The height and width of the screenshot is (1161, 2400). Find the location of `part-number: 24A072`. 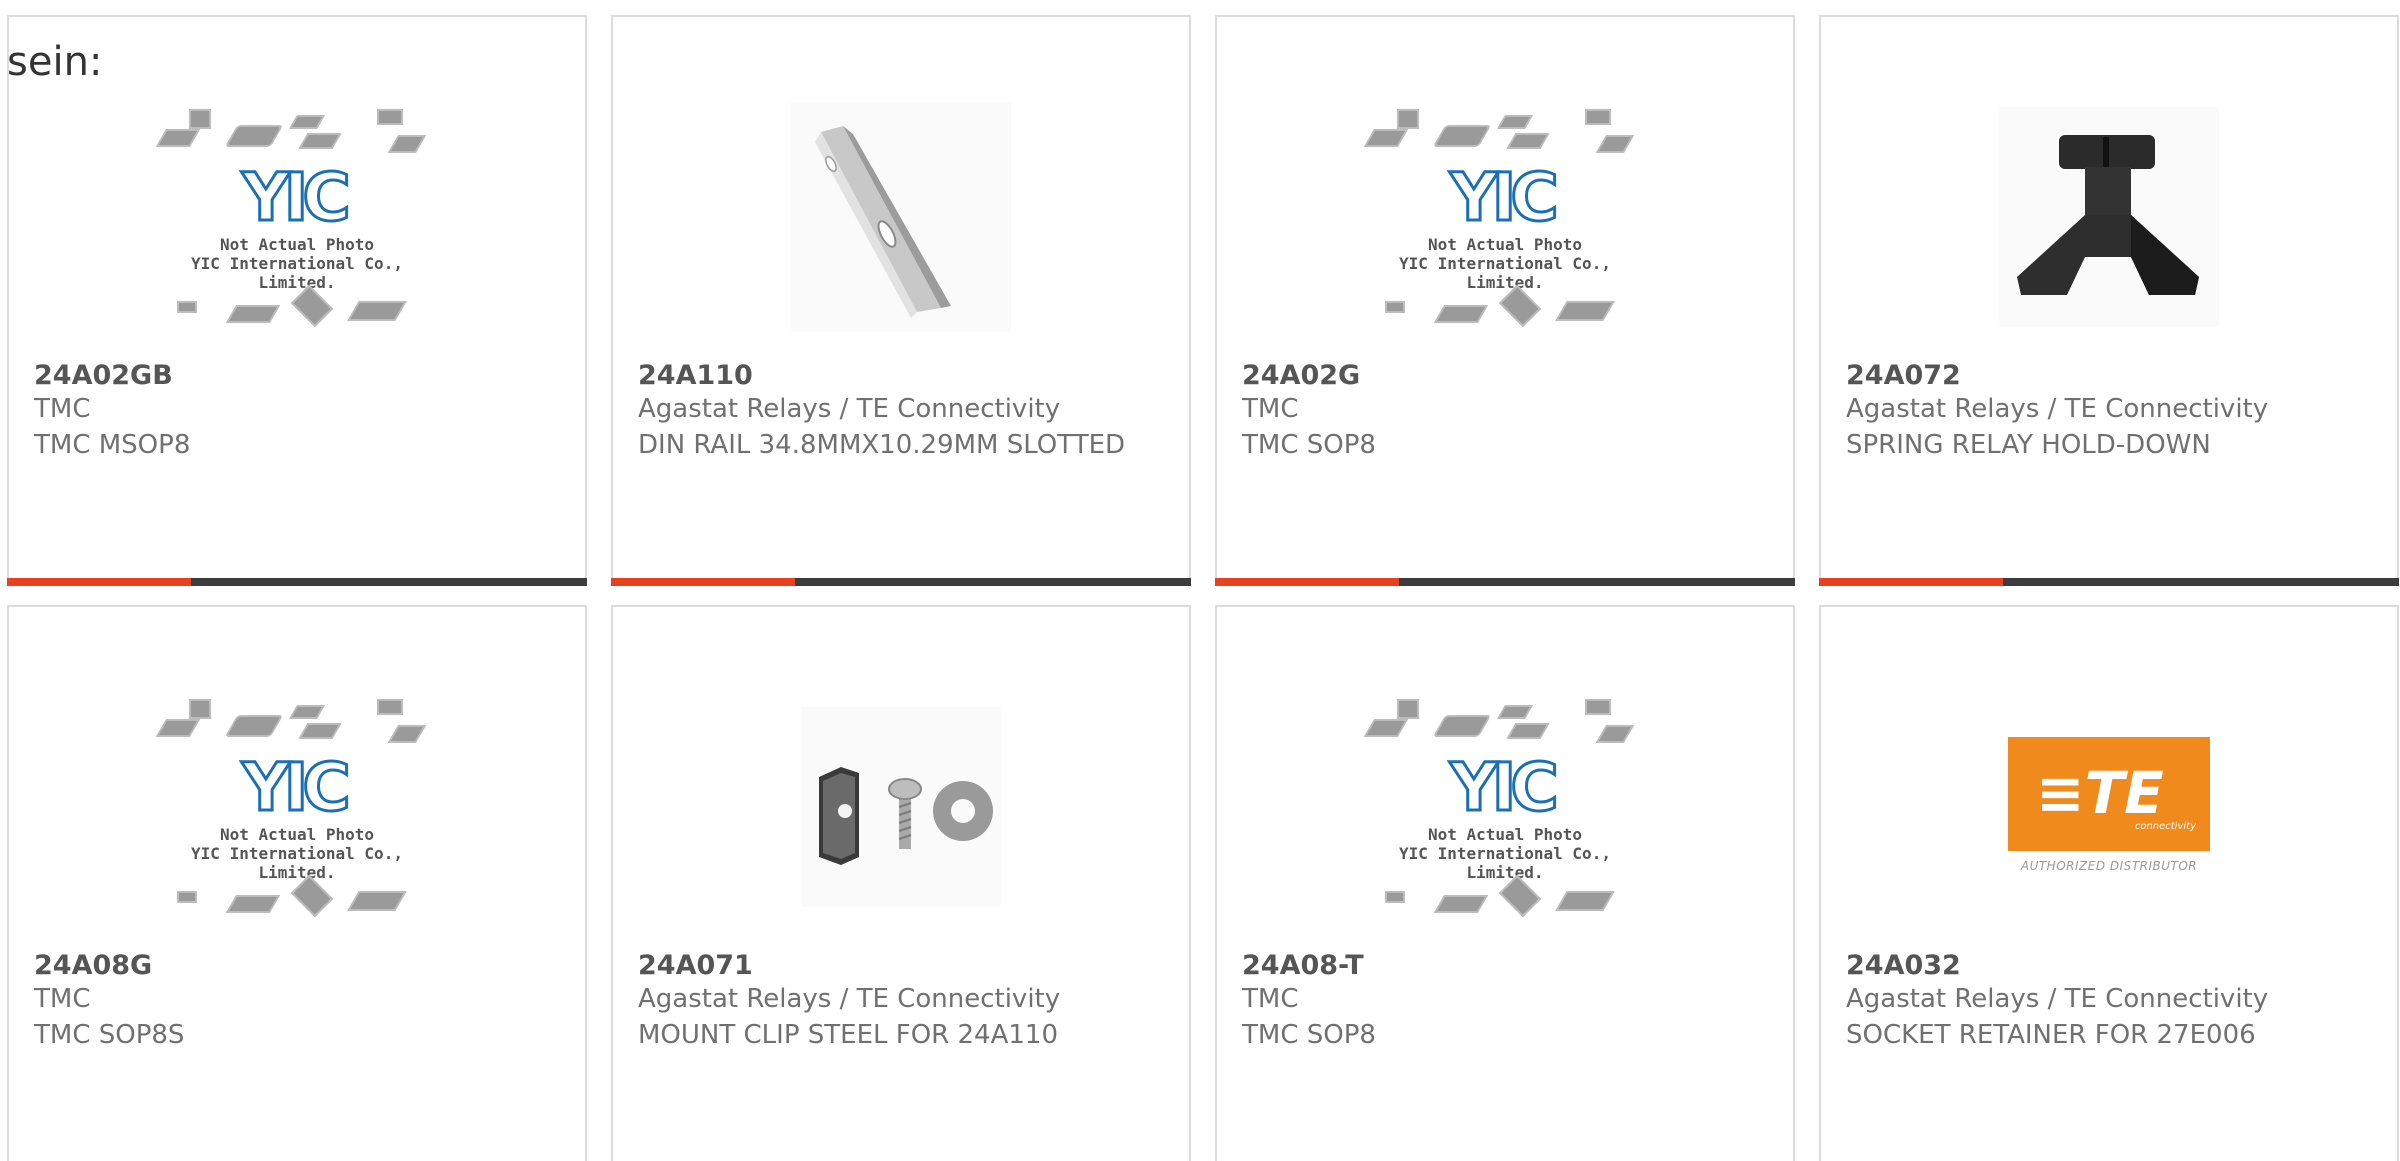

part-number: 24A072 is located at coordinates (1903, 375).